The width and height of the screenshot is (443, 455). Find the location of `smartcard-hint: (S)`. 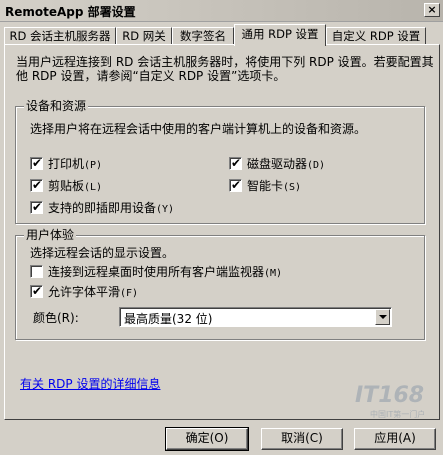

smartcard-hint: (S) is located at coordinates (292, 187).